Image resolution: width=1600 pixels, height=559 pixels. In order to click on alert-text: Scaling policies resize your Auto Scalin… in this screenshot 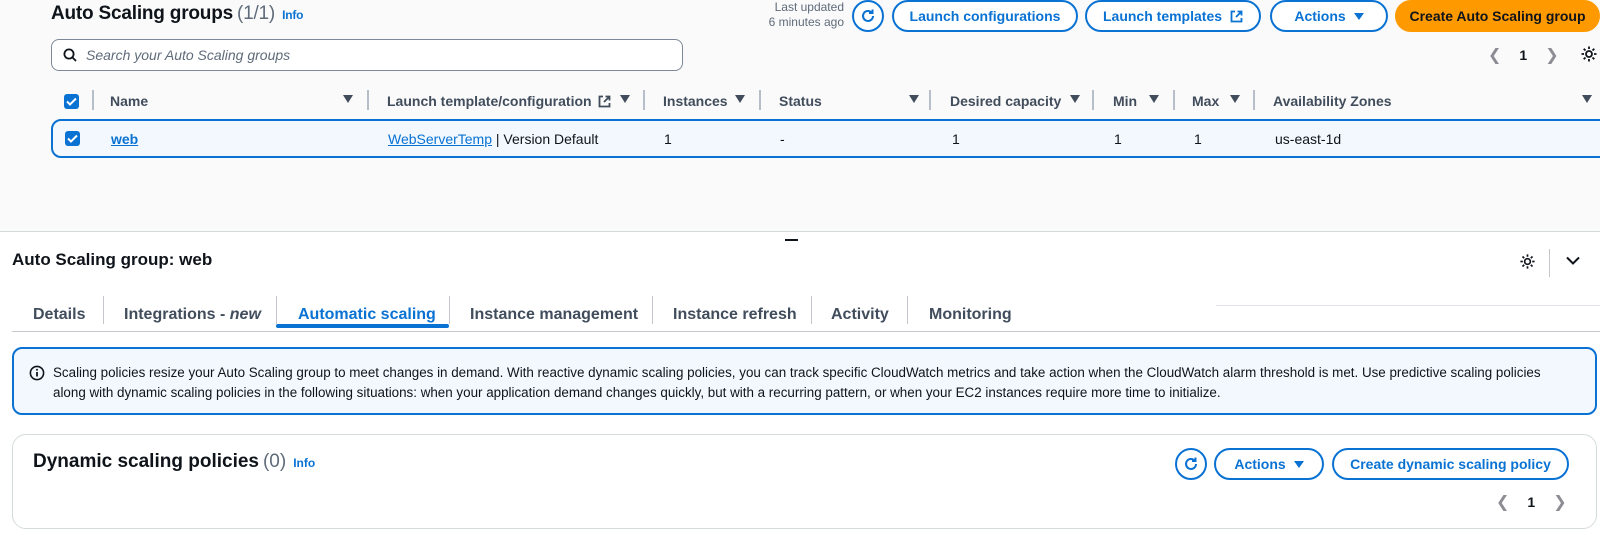, I will do `click(797, 382)`.